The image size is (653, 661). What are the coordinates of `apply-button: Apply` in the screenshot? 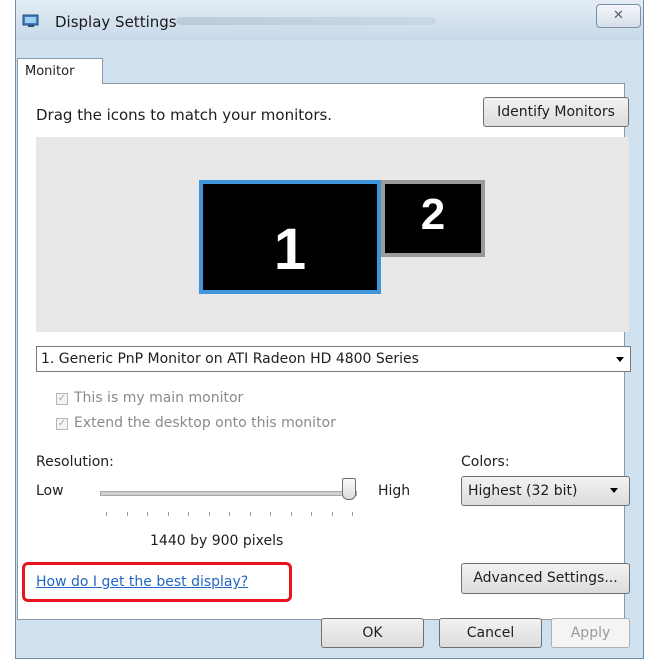 It's located at (590, 633).